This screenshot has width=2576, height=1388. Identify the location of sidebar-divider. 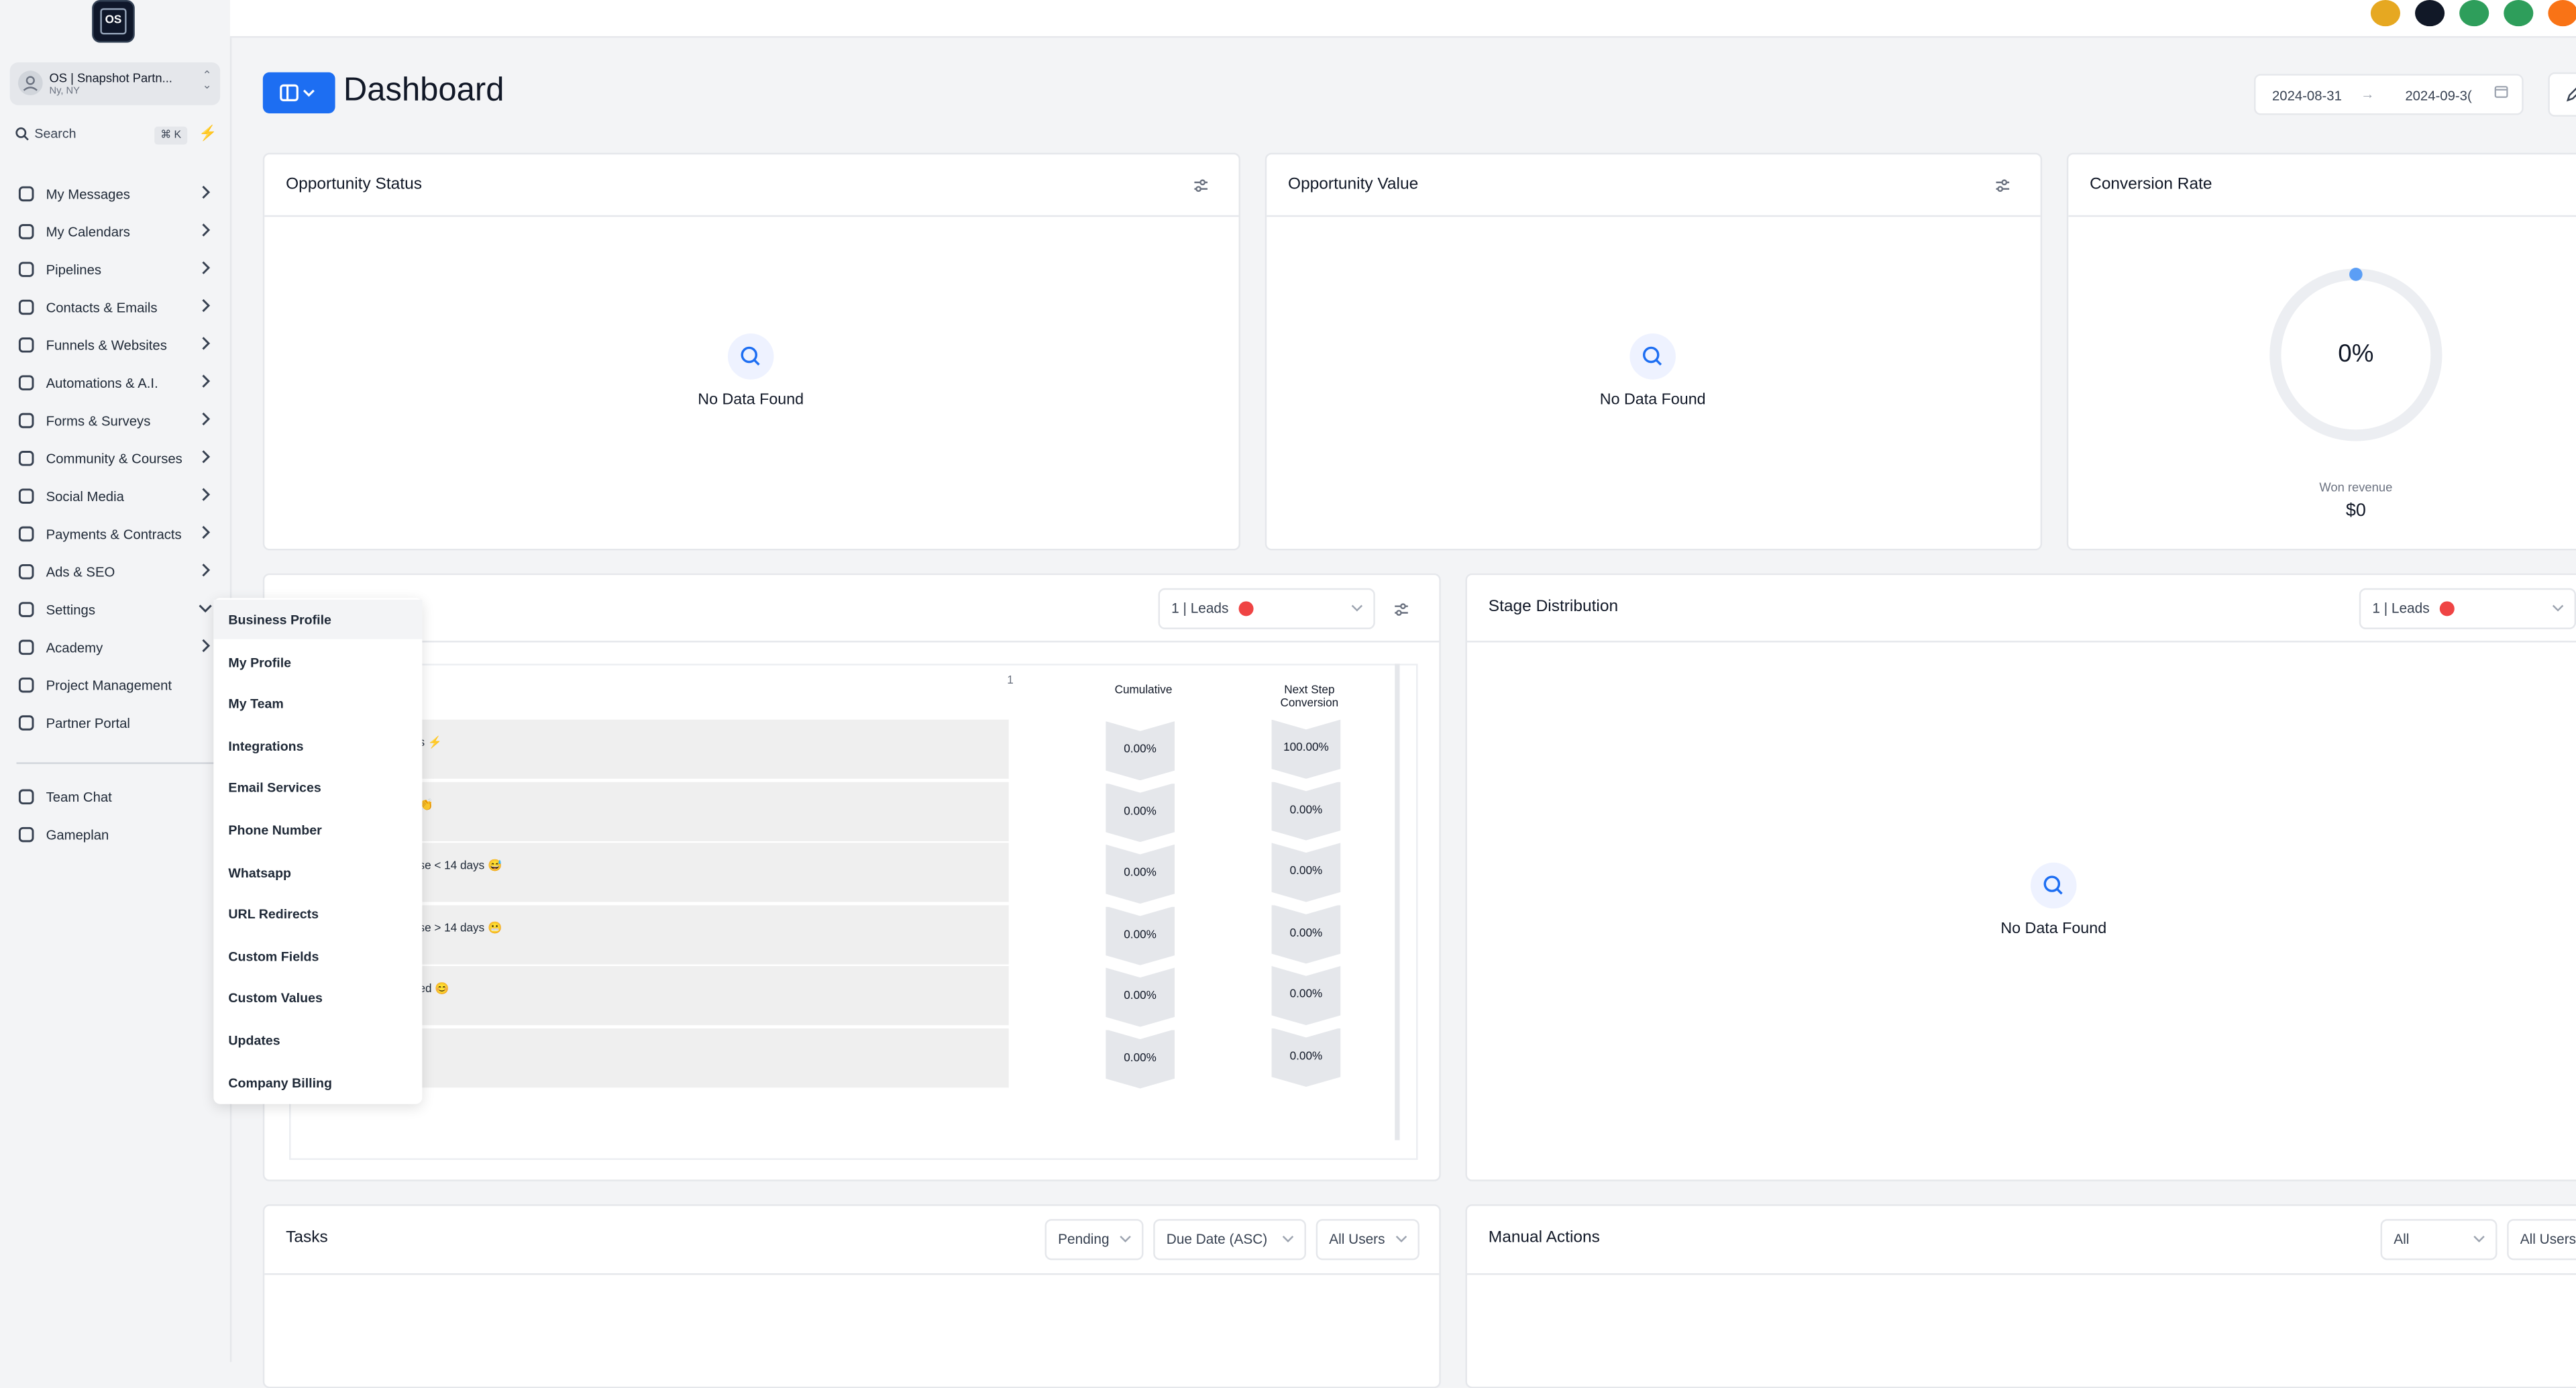
(115, 763).